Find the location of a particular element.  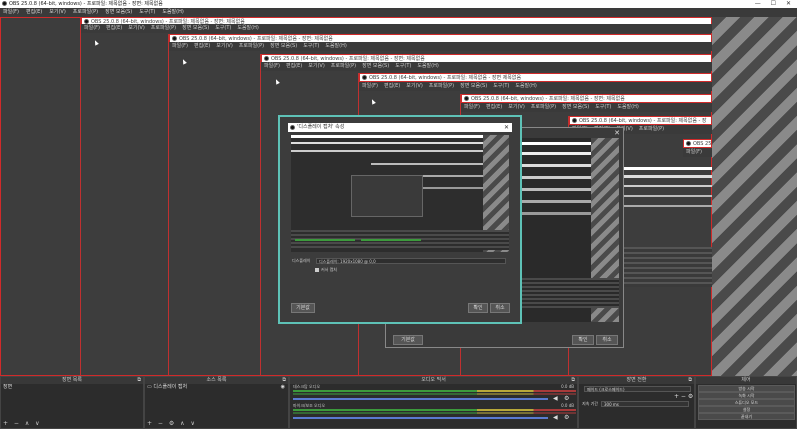

controls-header: 제어 is located at coordinates (746, 380).